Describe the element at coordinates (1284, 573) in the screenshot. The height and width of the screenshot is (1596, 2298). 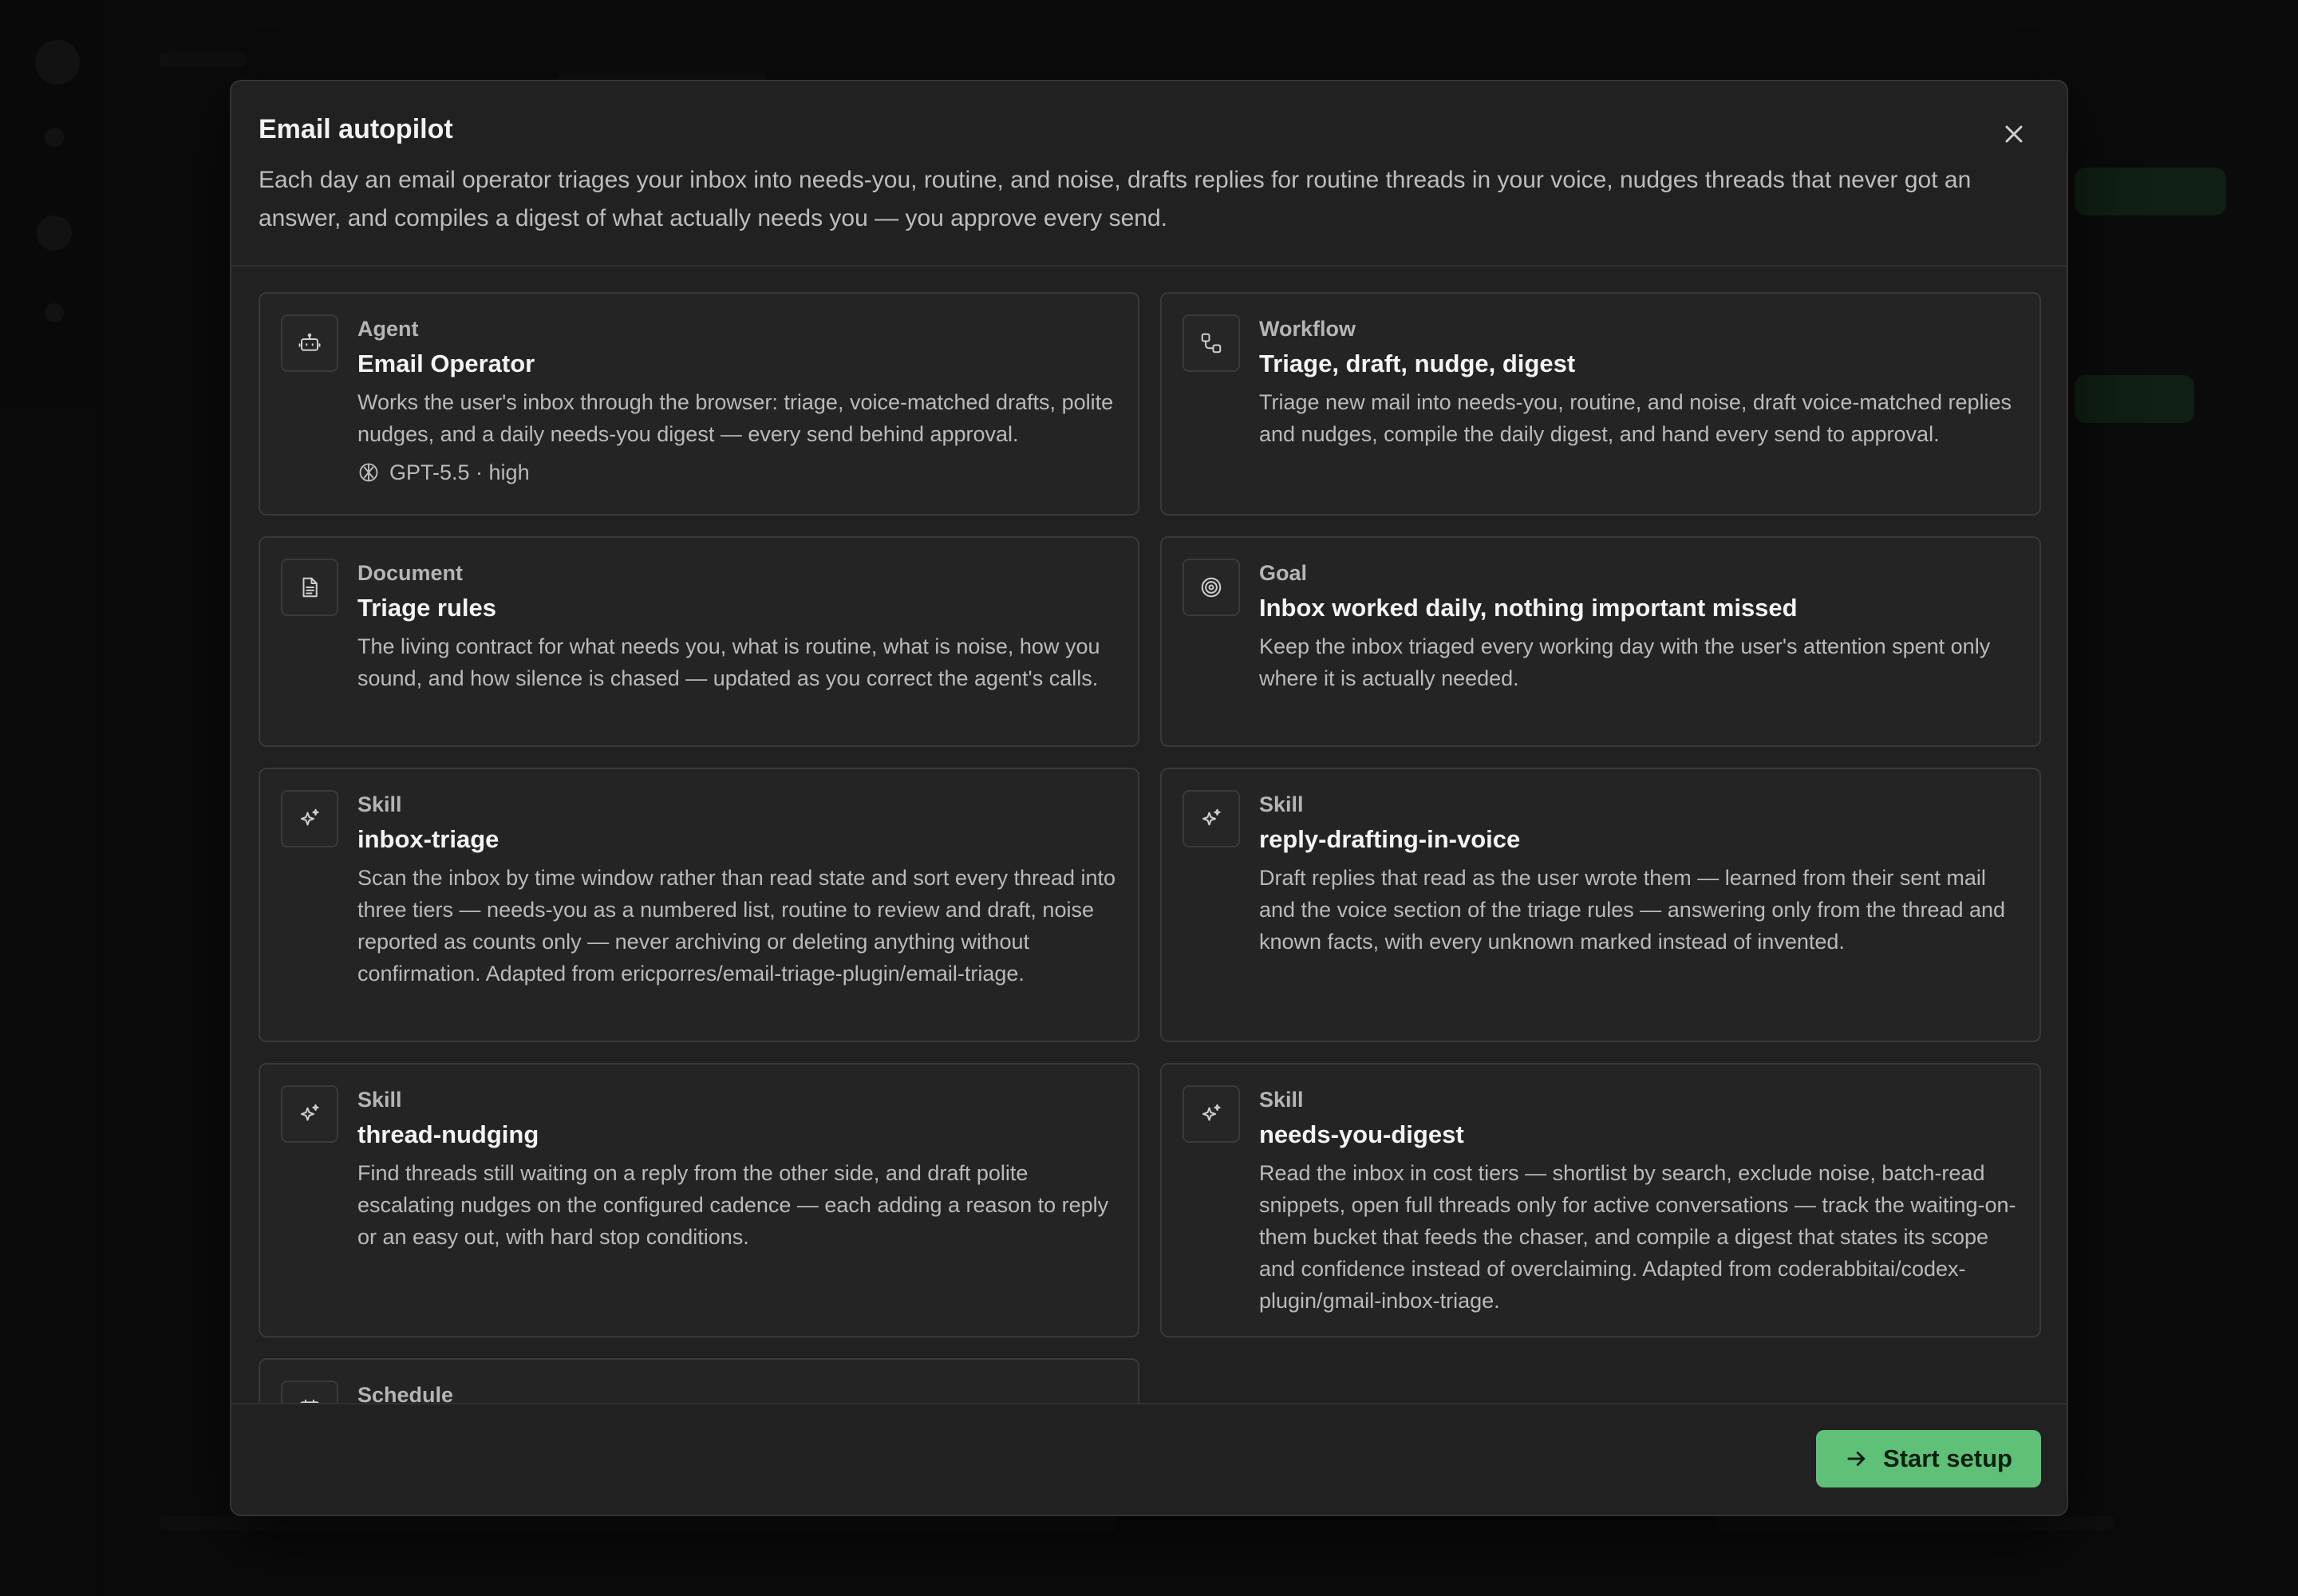
I see `card-kind: Goal` at that location.